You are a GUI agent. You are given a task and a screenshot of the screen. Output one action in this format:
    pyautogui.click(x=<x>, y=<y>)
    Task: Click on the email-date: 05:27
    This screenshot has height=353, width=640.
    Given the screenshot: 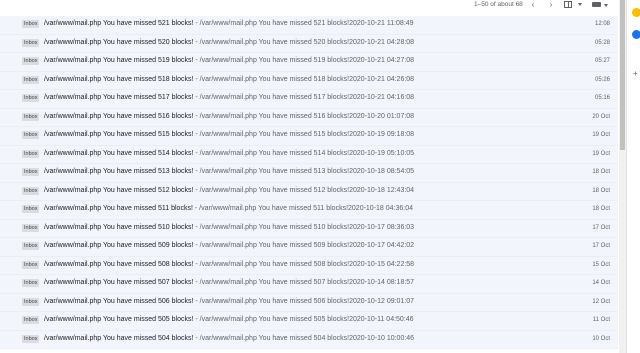 What is the action you would take?
    pyautogui.click(x=602, y=61)
    